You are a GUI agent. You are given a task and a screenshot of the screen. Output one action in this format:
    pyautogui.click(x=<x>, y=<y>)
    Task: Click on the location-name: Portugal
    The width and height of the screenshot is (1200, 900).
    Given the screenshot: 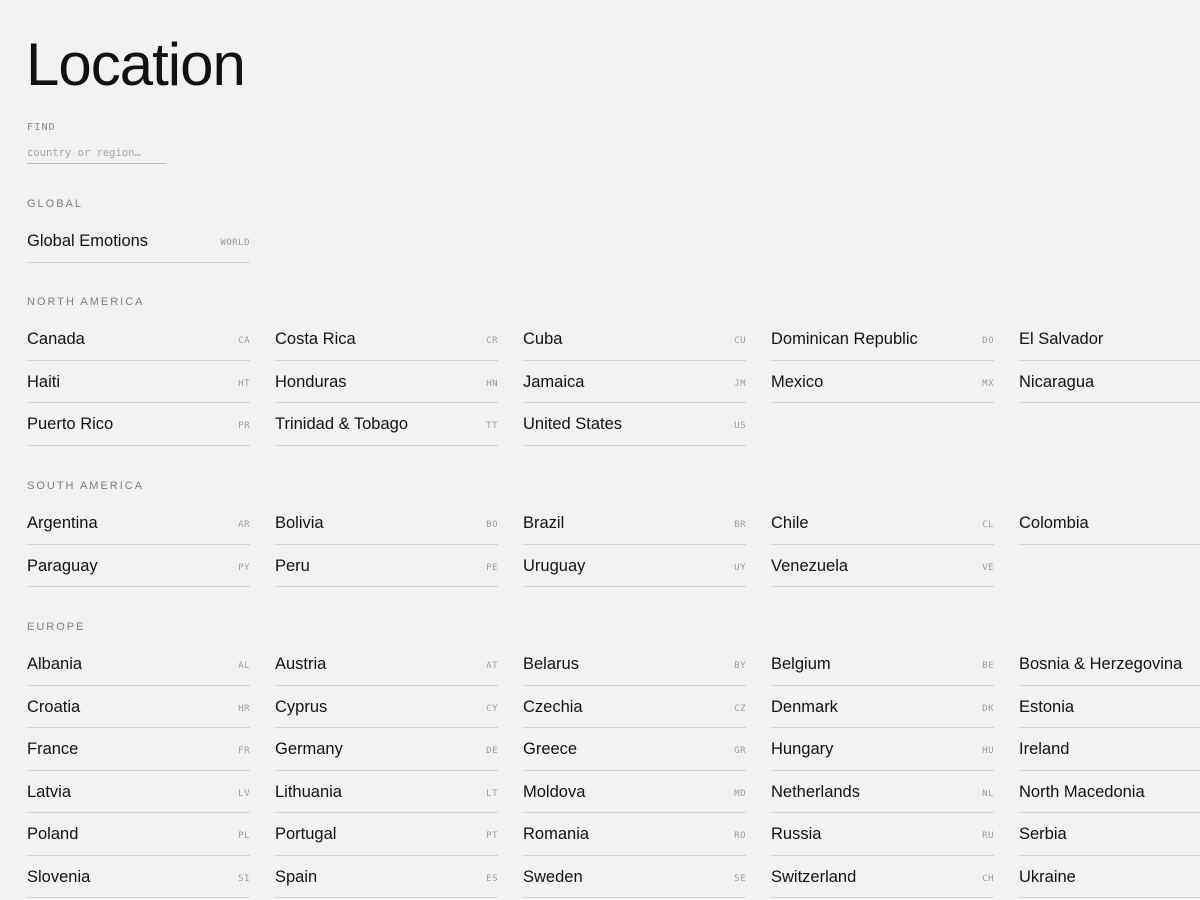 What is the action you would take?
    pyautogui.click(x=306, y=834)
    